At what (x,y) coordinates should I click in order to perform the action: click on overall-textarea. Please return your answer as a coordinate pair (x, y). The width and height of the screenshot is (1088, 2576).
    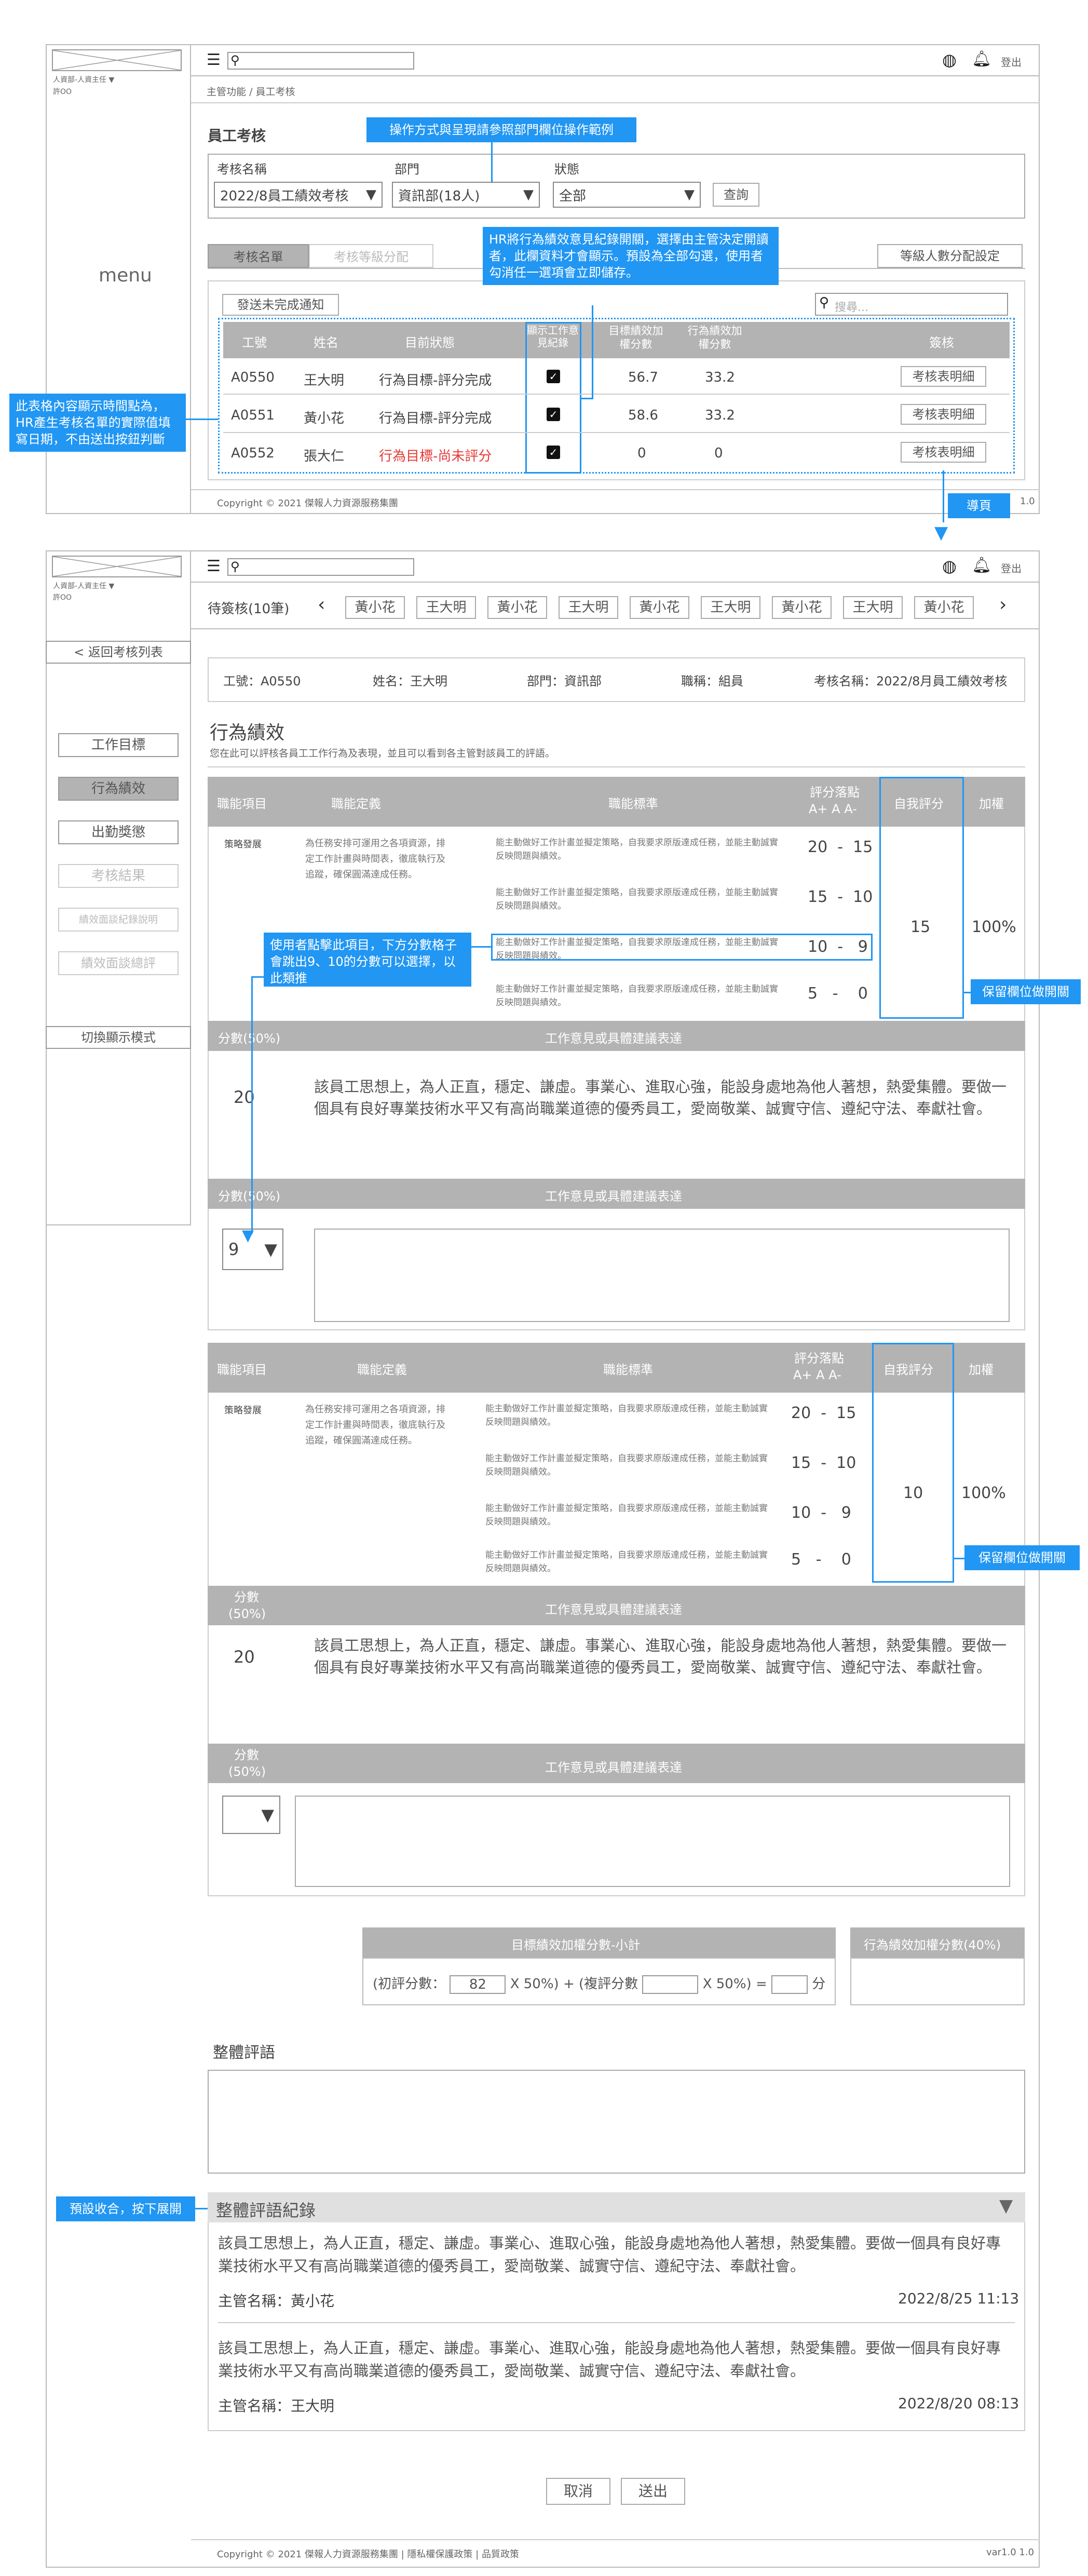
    Looking at the image, I should click on (616, 2122).